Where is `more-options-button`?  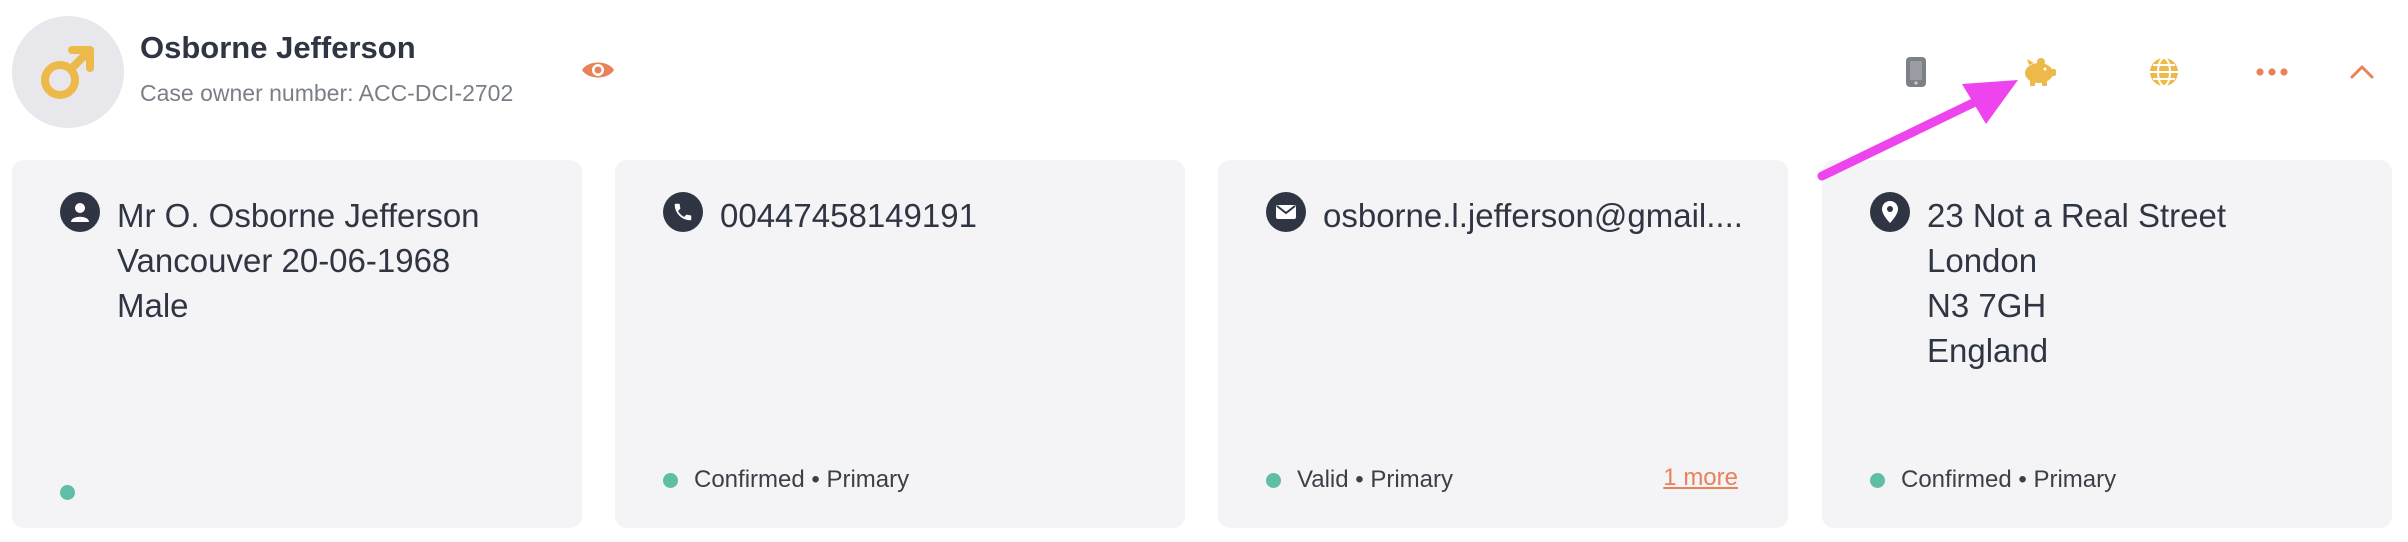 more-options-button is located at coordinates (2272, 72).